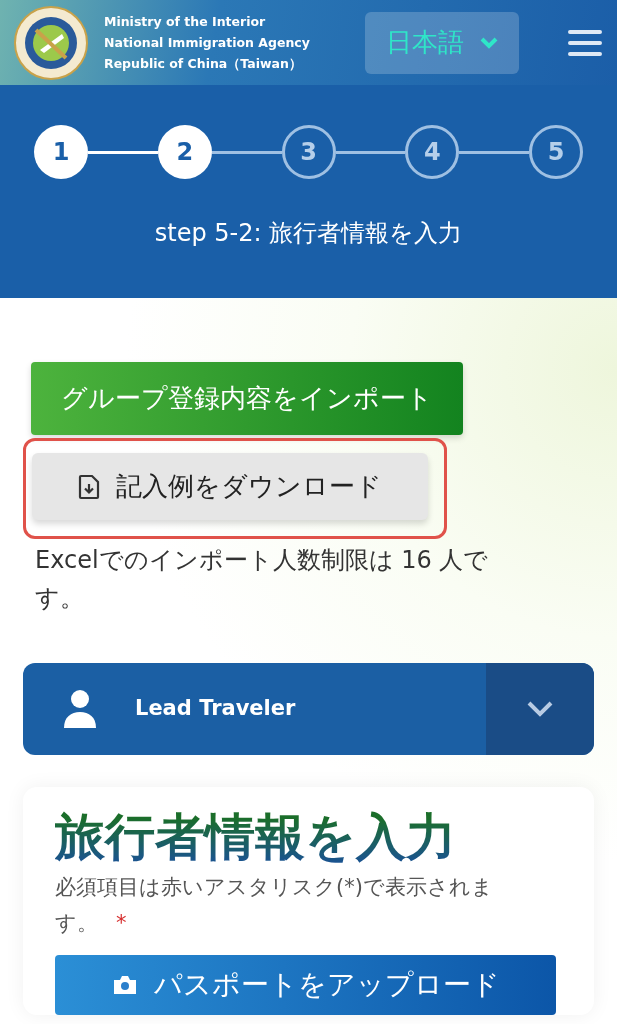  I want to click on import-button: グループ登録内容をインポート, so click(247, 398).